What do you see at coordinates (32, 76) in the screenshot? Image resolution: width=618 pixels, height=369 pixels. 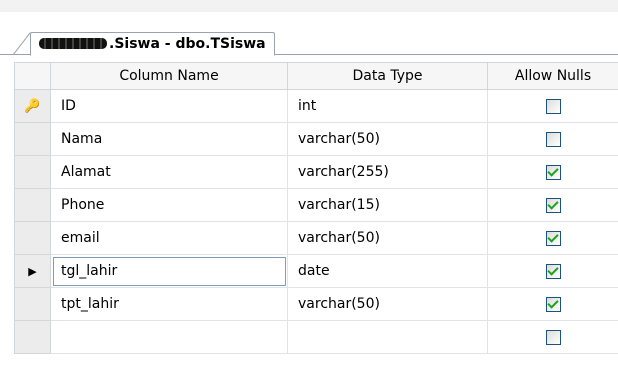 I see `row-selector-header` at bounding box center [32, 76].